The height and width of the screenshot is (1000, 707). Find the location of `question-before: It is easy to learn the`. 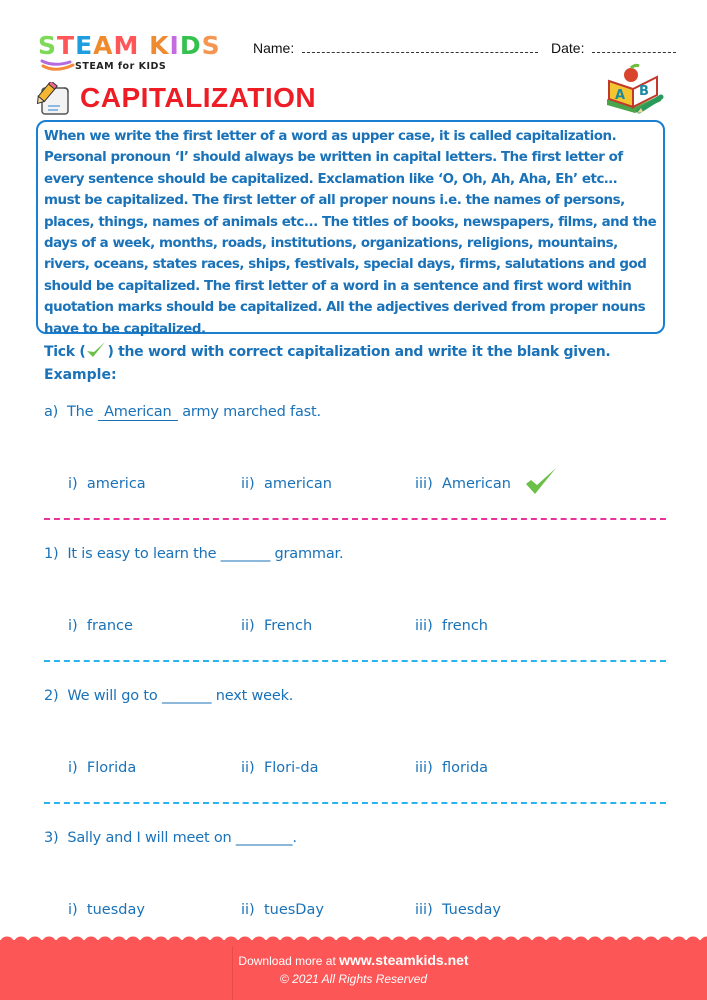

question-before: It is easy to learn the is located at coordinates (142, 554).